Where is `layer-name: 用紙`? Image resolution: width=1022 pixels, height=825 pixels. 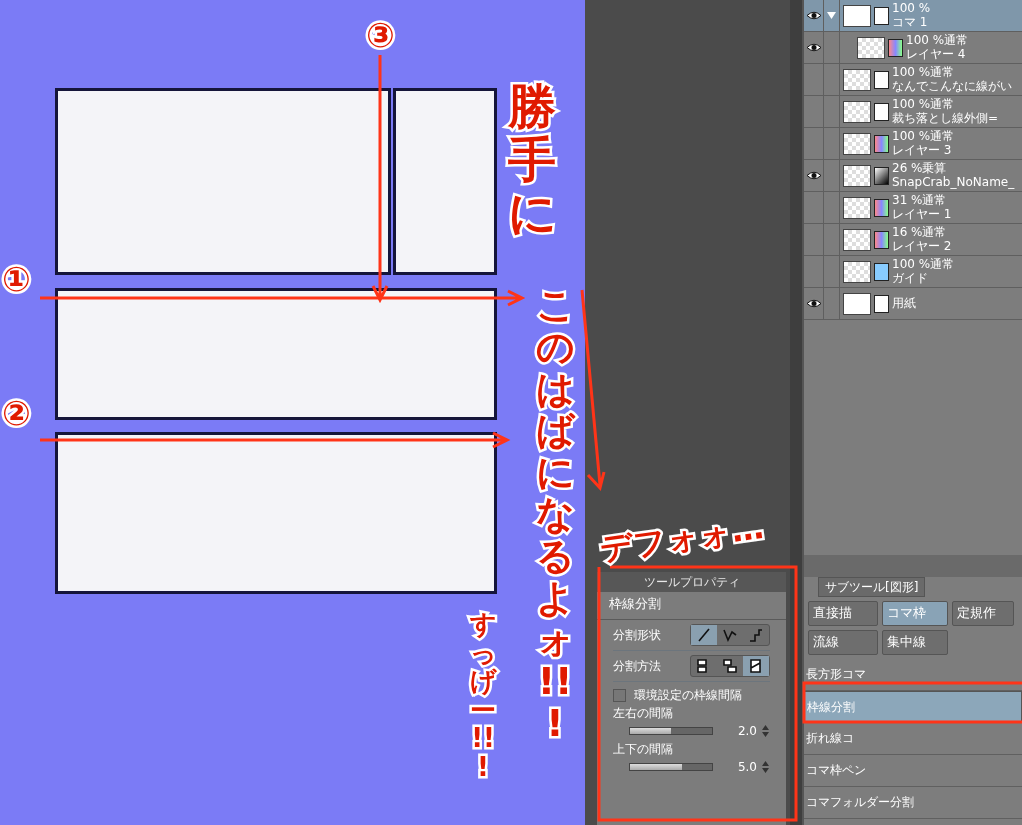 layer-name: 用紙 is located at coordinates (904, 303).